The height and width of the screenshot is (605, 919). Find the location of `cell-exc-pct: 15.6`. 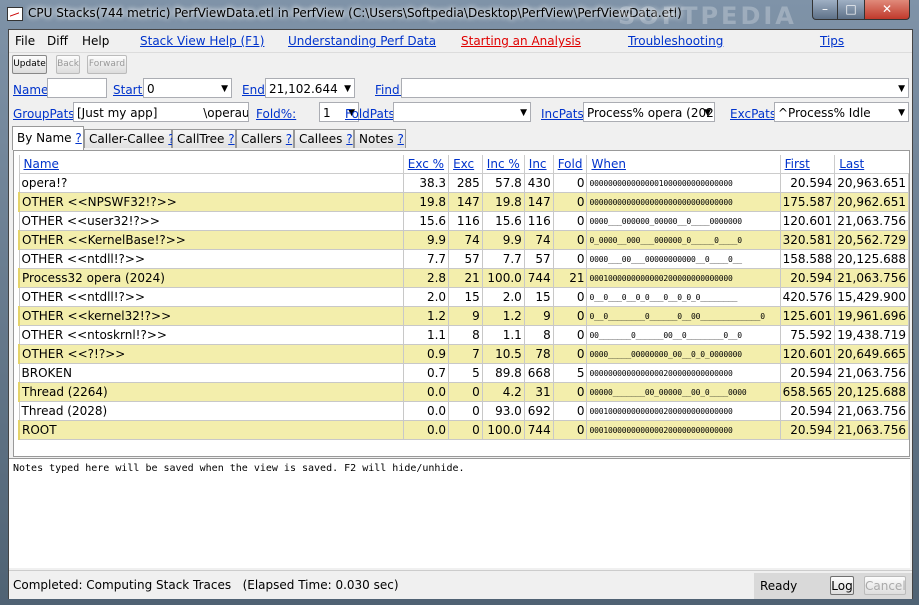

cell-exc-pct: 15.6 is located at coordinates (426, 221).